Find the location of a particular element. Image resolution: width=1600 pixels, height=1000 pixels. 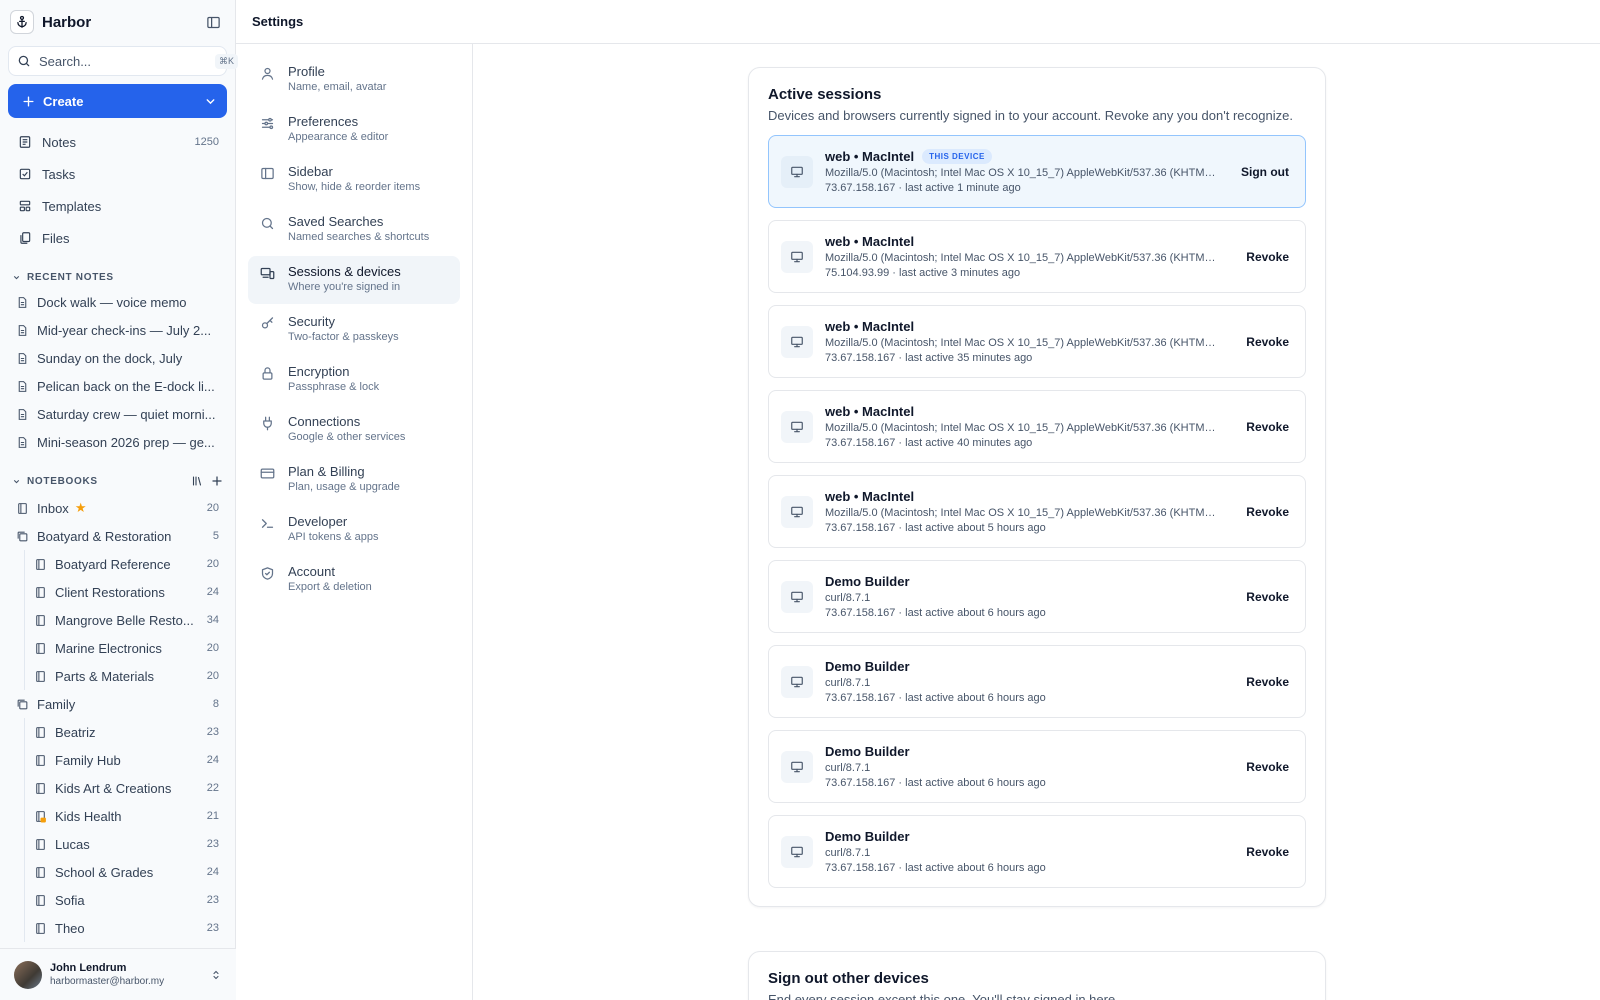

settings-nav-item-connections: Connections Google & other services is located at coordinates (354, 430).